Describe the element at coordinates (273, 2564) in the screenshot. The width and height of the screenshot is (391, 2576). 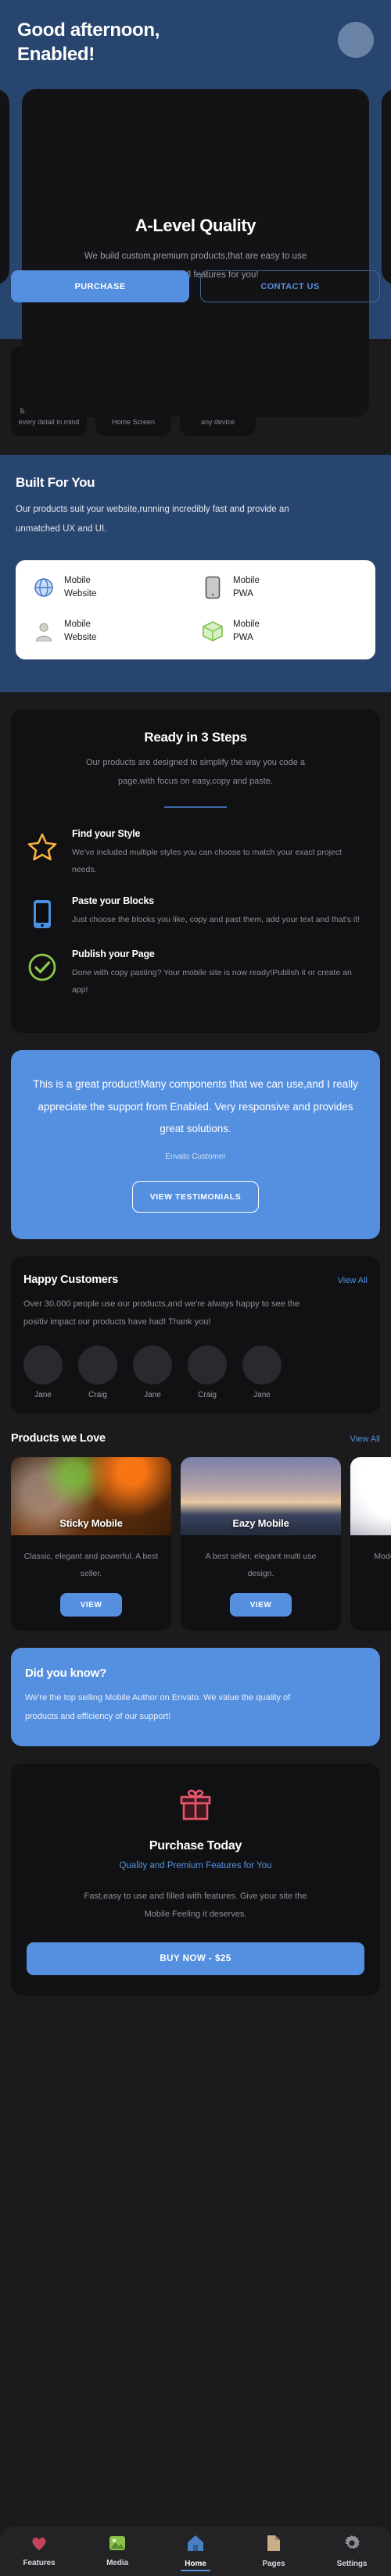
I see `nav-label: Pages` at that location.